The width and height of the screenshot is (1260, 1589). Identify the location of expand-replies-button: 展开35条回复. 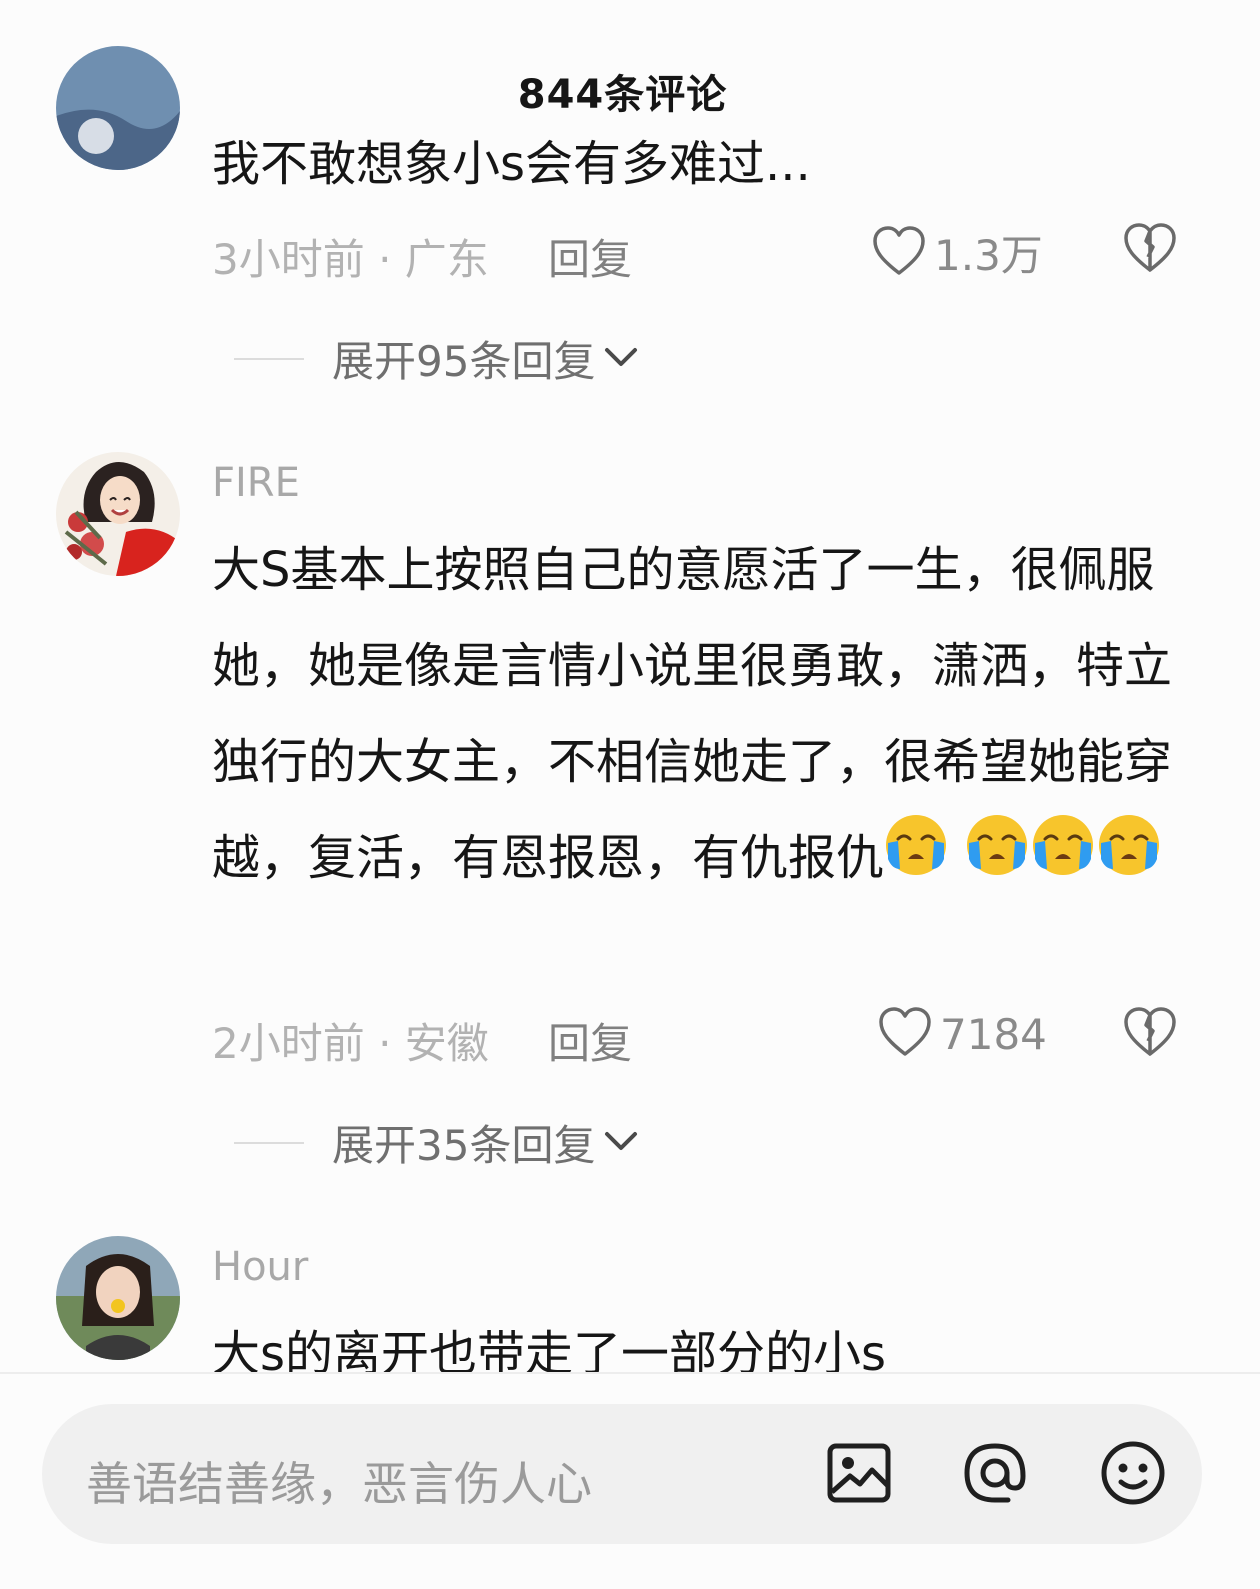
(436, 1142).